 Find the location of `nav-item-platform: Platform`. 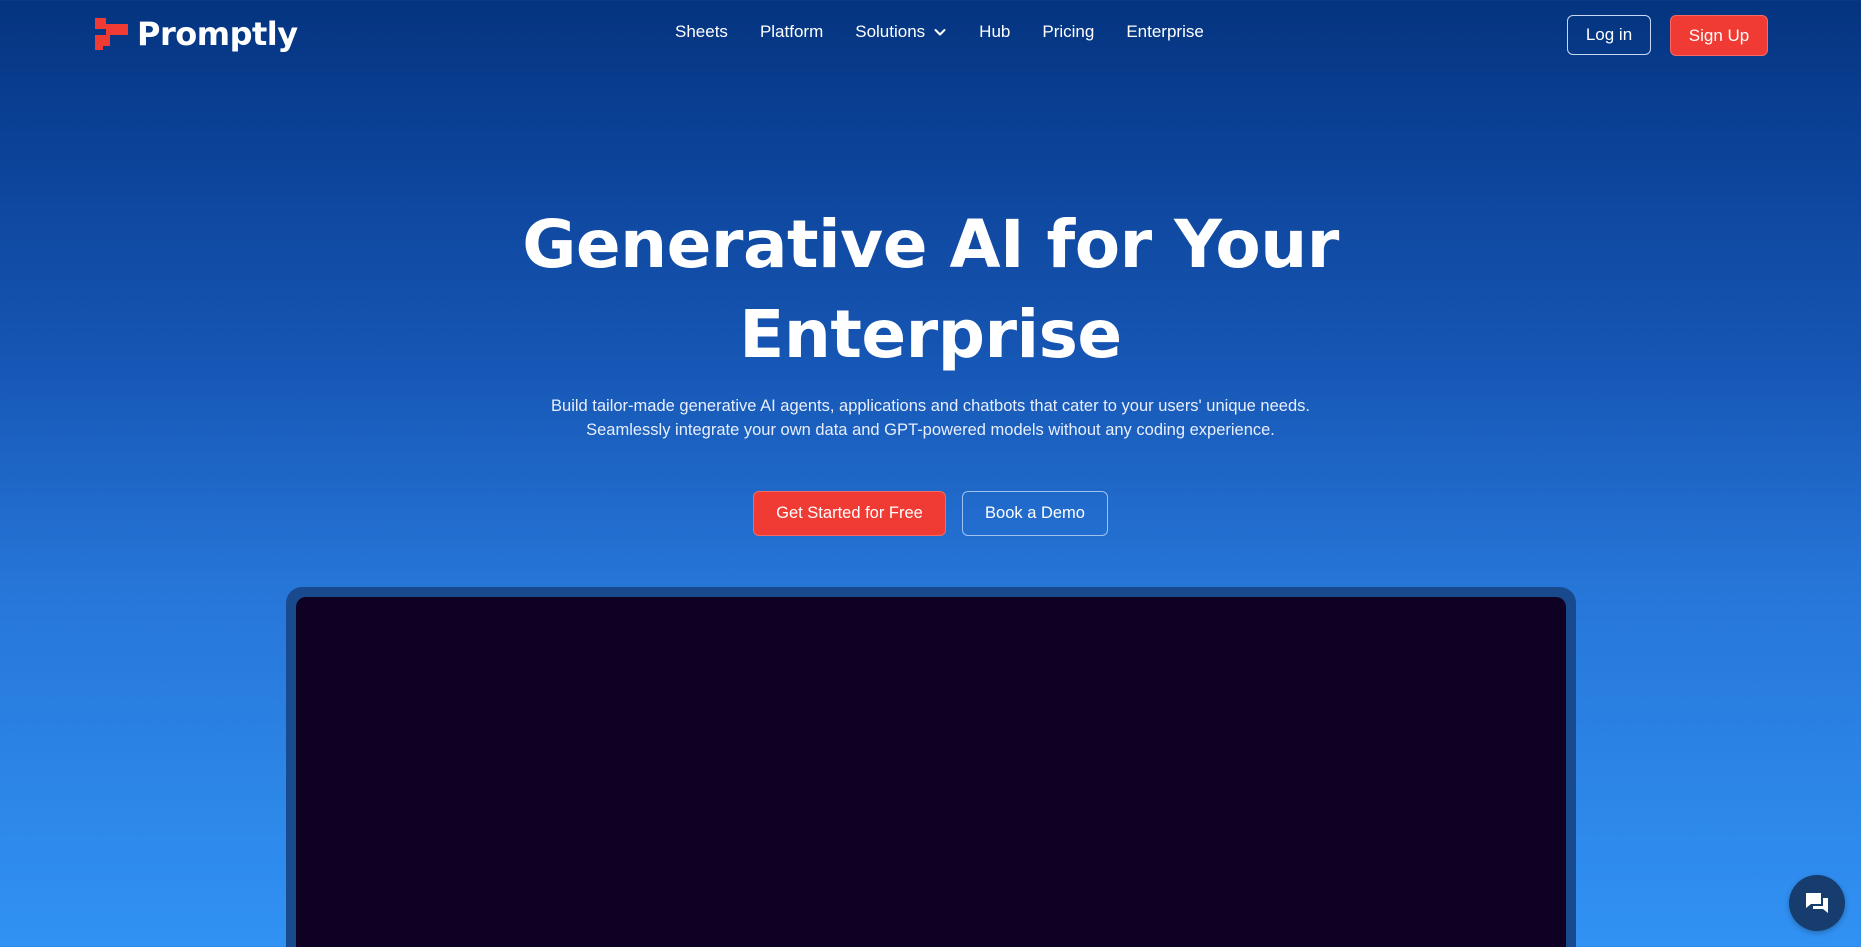

nav-item-platform: Platform is located at coordinates (791, 32).